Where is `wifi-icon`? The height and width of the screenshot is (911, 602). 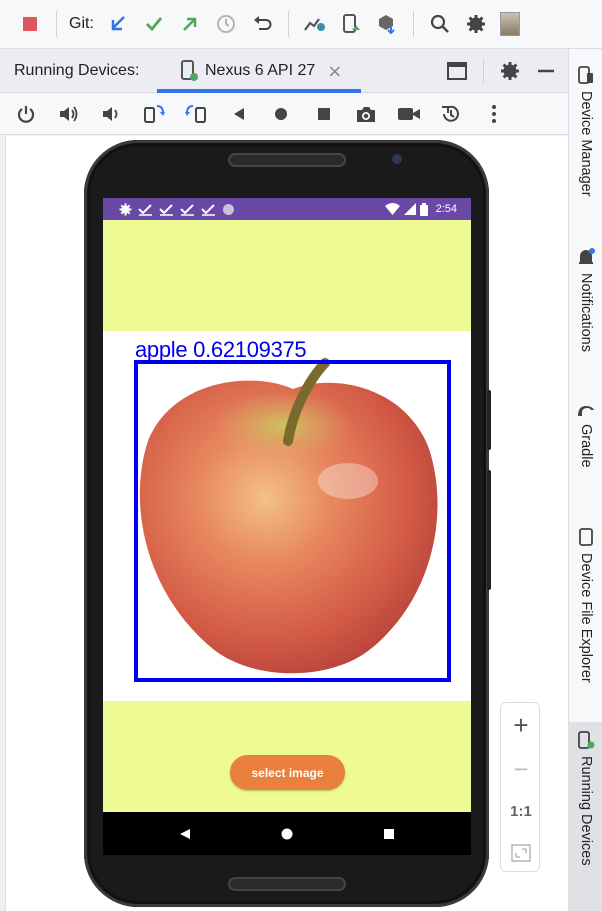 wifi-icon is located at coordinates (392, 209).